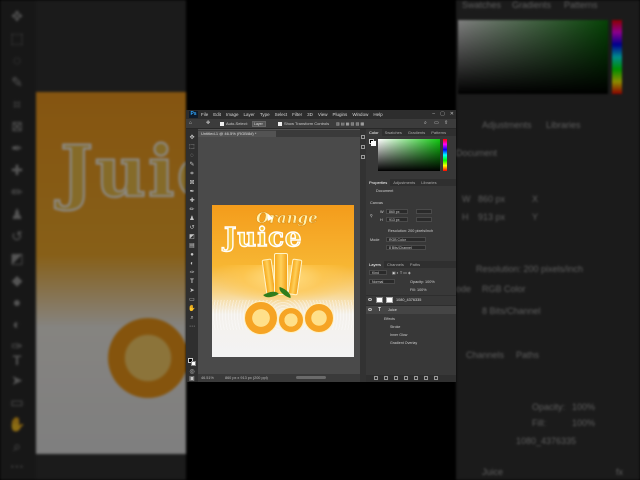  Describe the element at coordinates (222, 124) in the screenshot. I see `auto-select-checkbox` at that location.